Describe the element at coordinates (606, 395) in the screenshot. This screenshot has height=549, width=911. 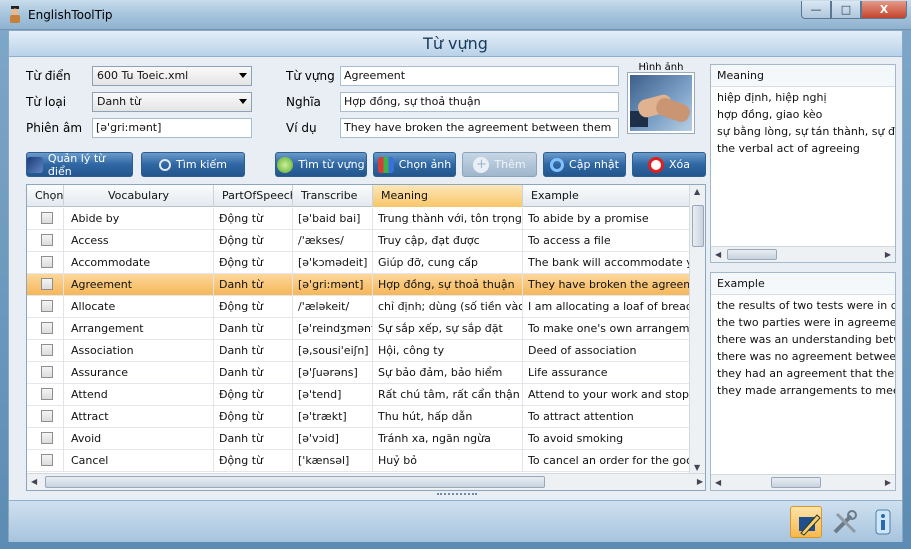
I see `example-cell: Attend to your work and stop talkin` at that location.